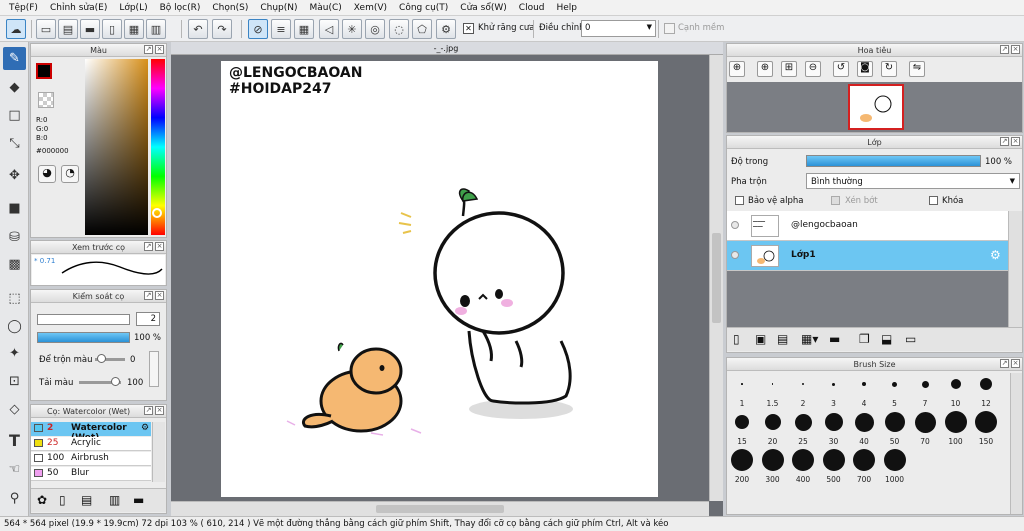 Image resolution: width=1024 pixels, height=531 pixels. Describe the element at coordinates (14, 87) in the screenshot. I see `eraser-tool-icon: ◆` at that location.